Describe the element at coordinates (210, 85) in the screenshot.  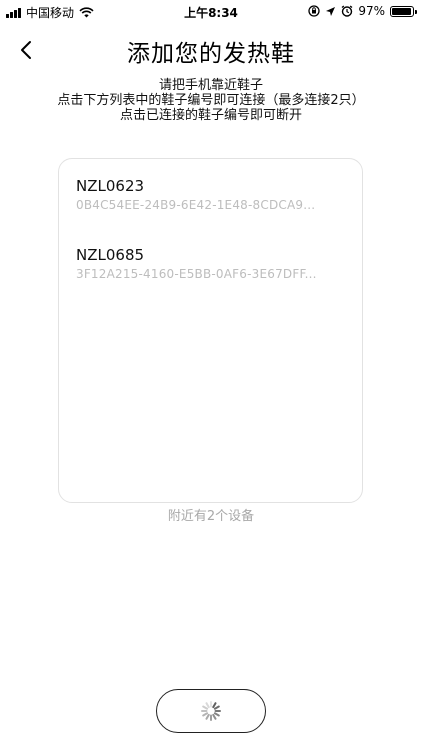
I see `instruction-line: 请把手机靠近鞋子` at that location.